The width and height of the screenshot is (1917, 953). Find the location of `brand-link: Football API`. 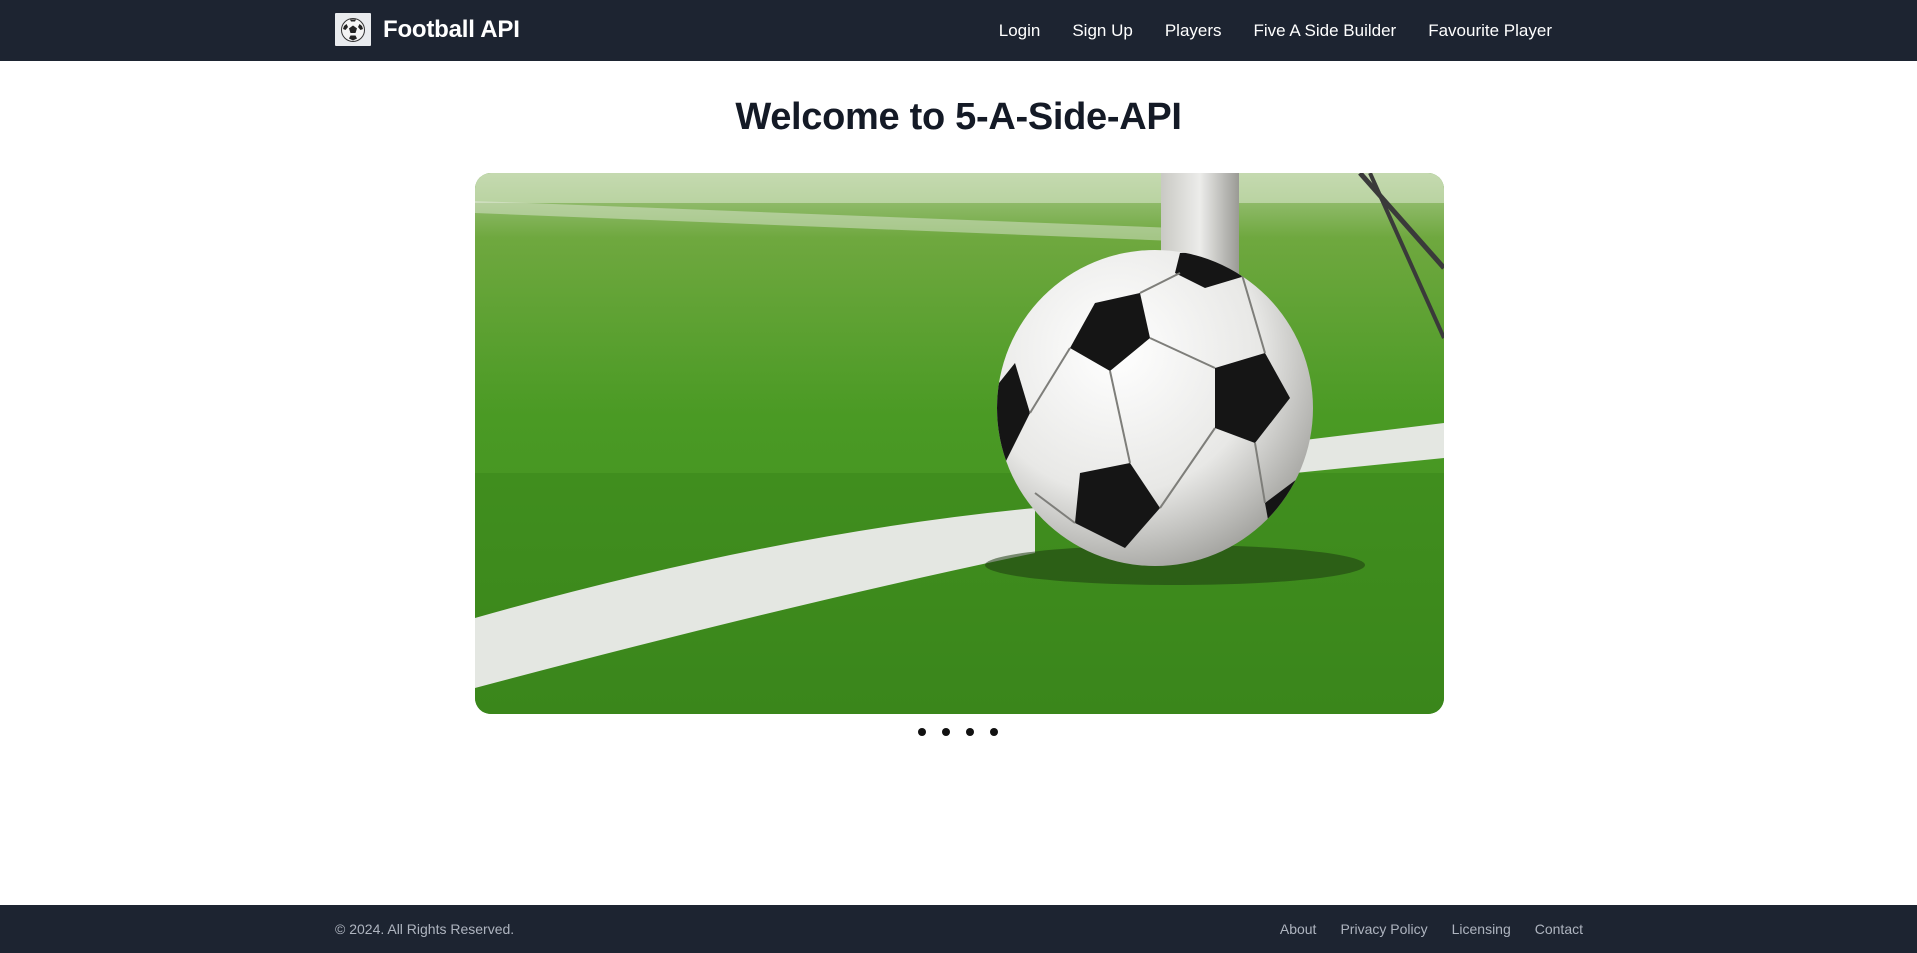

brand-link: Football API is located at coordinates (427, 29).